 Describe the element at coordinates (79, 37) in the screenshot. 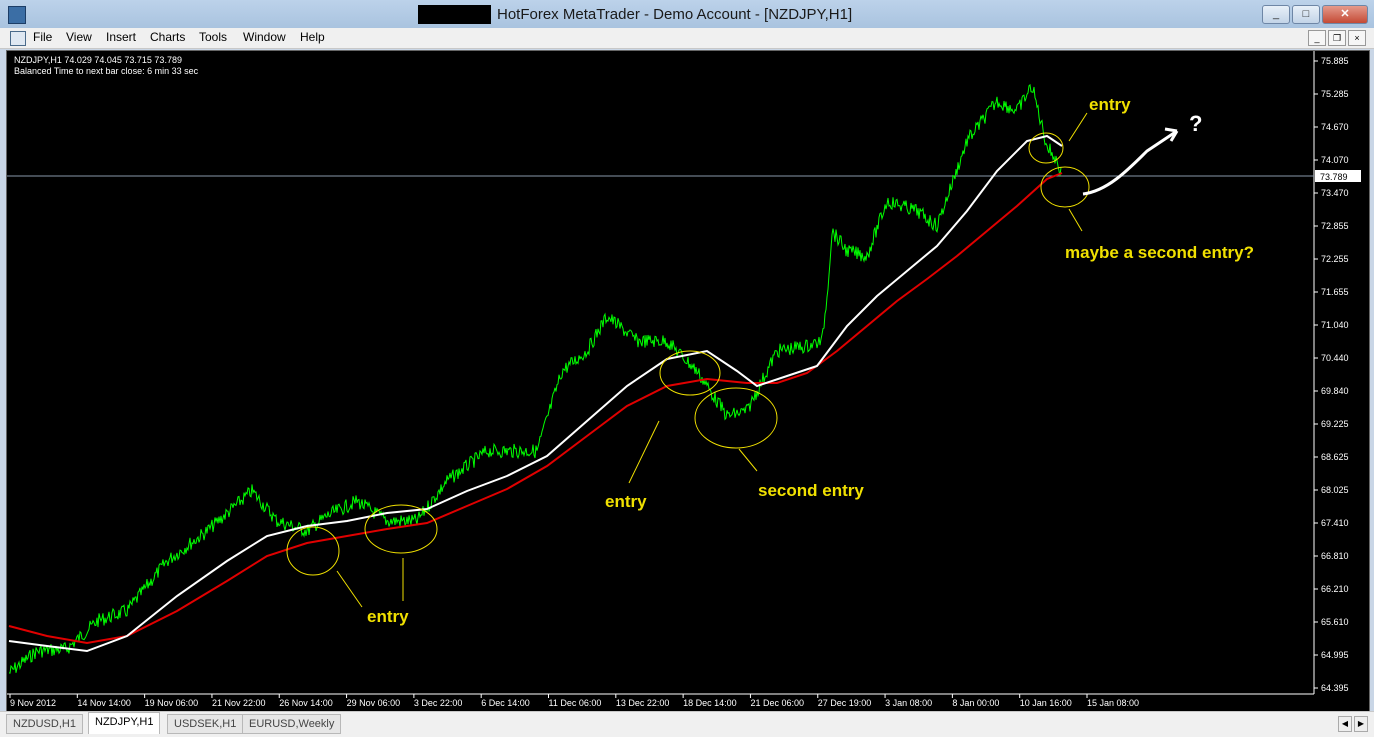

I see `menu-view: View` at that location.